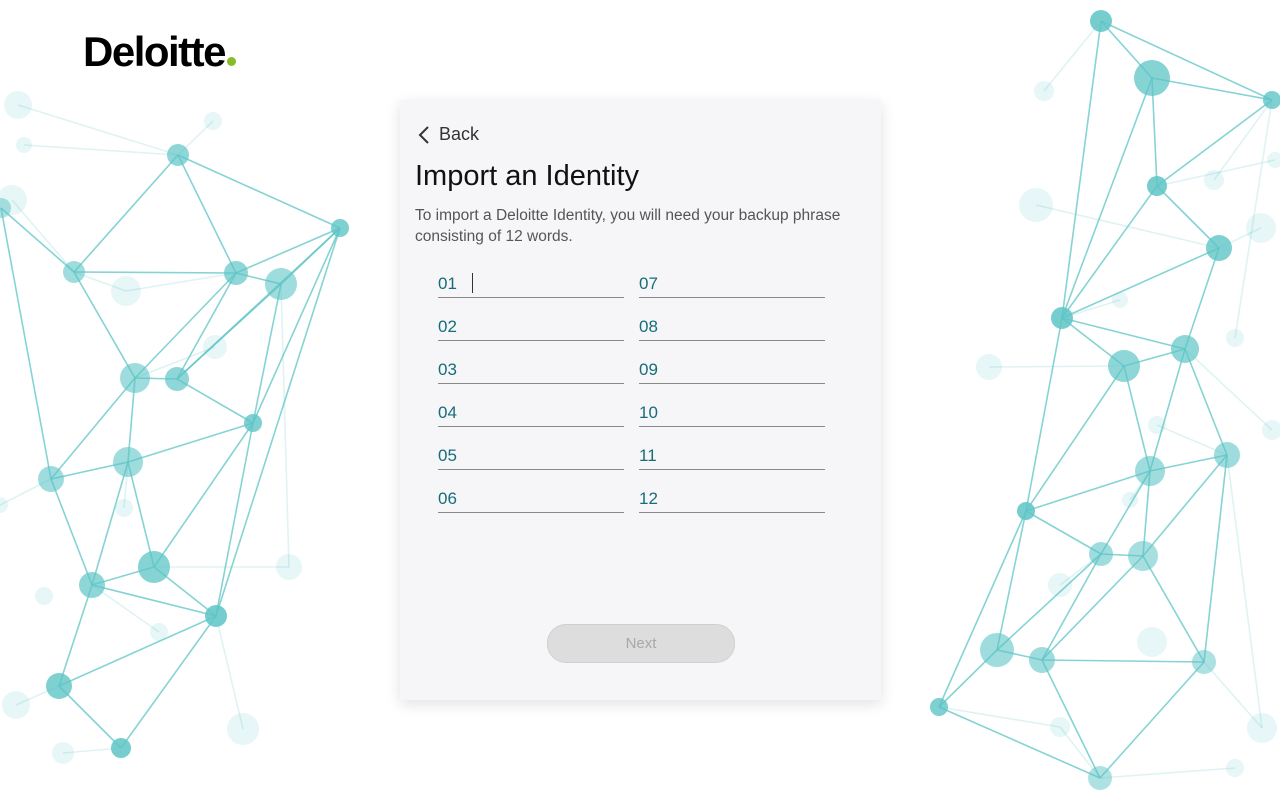 This screenshot has height=800, width=1280. I want to click on phrase-word-field: 11, so click(751, 455).